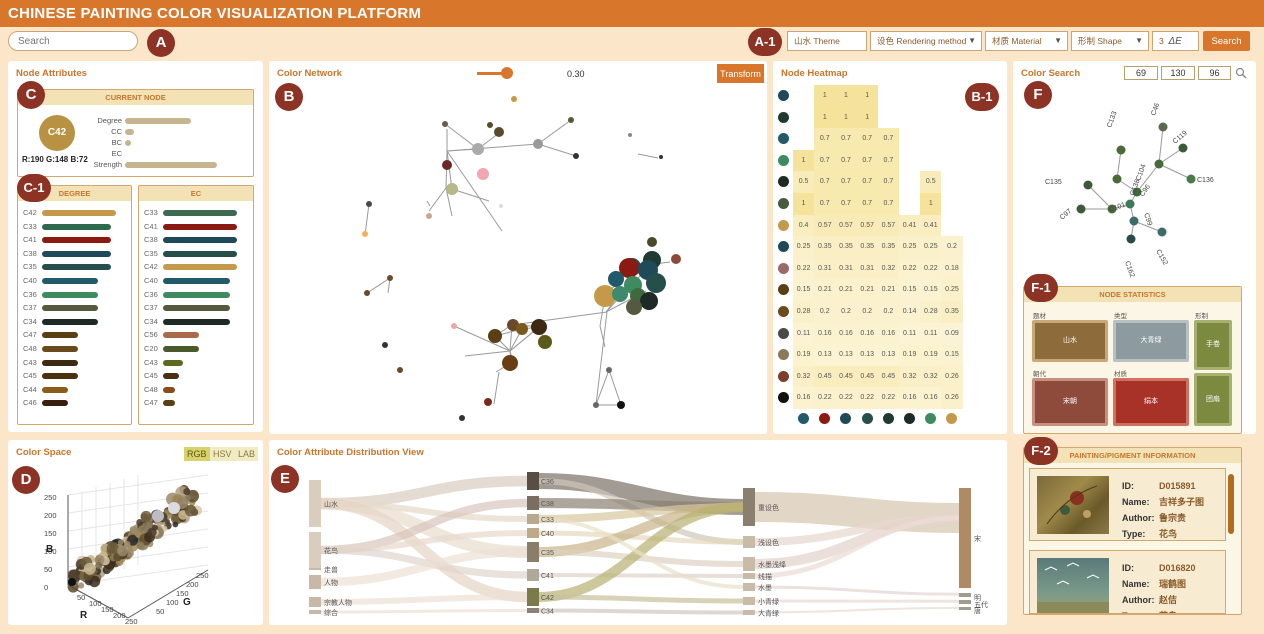  What do you see at coordinates (1110, 41) in the screenshot?
I see `shape-select: 形制 Shape ▼` at bounding box center [1110, 41].